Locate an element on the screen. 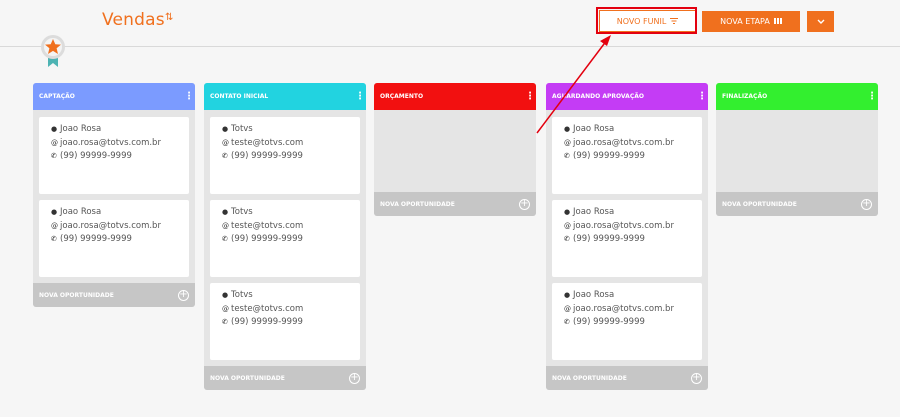 This screenshot has width=900, height=417. more-options-button is located at coordinates (820, 21).